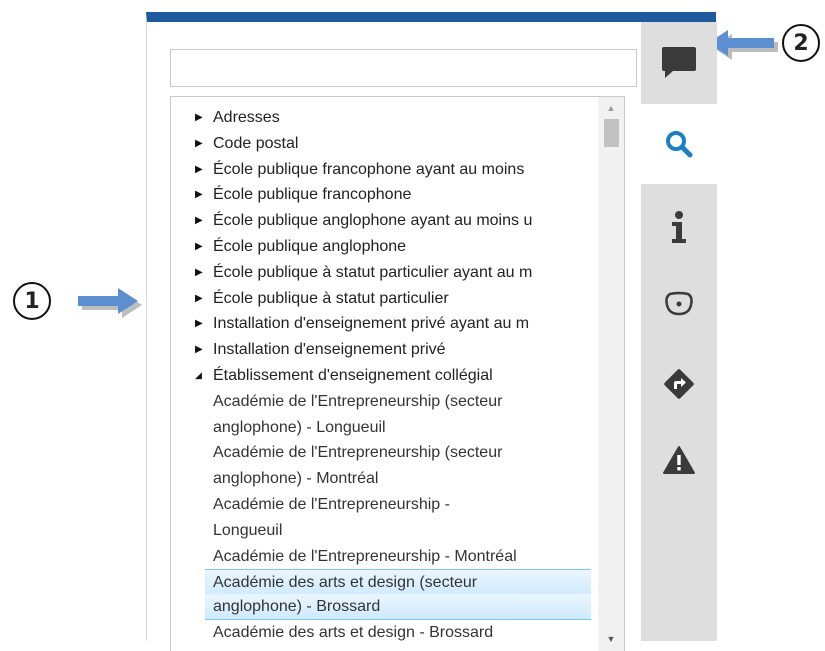 Image resolution: width=825 pixels, height=651 pixels. Describe the element at coordinates (386, 428) in the screenshot. I see `tree-child-item: anglophone) - Longueuil` at that location.